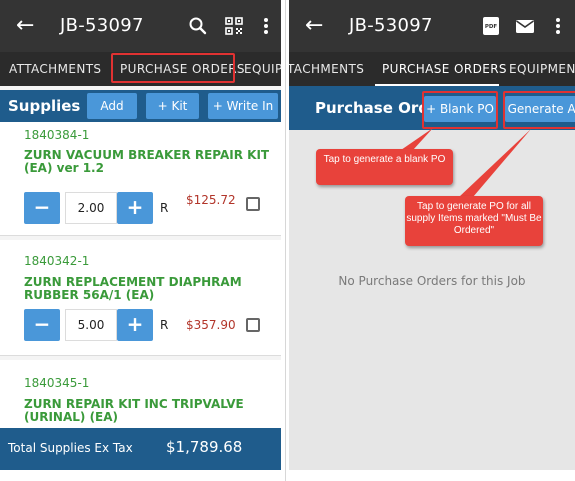 The height and width of the screenshot is (481, 575). Describe the element at coordinates (211, 200) in the screenshot. I see `item-price: $125.72` at that location.